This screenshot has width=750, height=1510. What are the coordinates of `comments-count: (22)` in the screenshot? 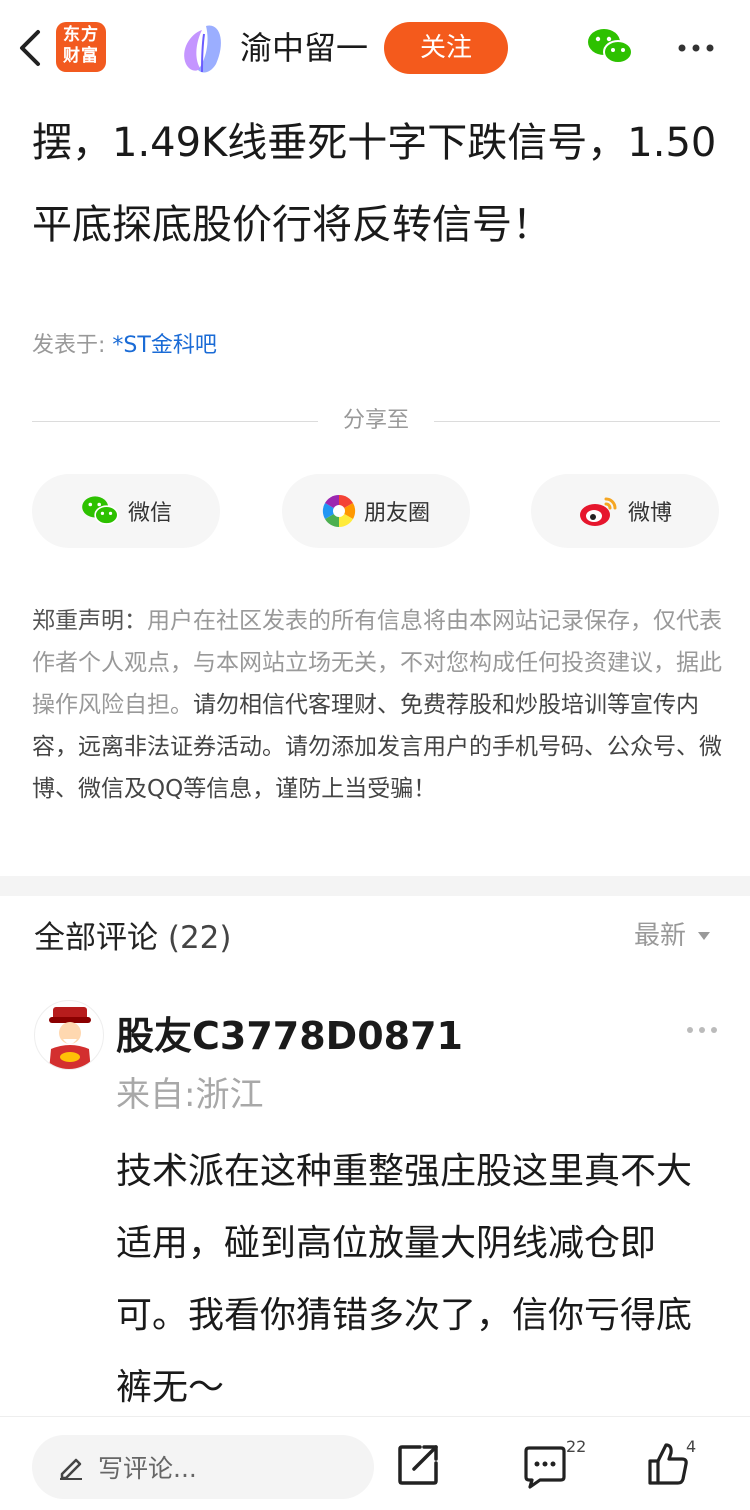 It's located at (199, 938).